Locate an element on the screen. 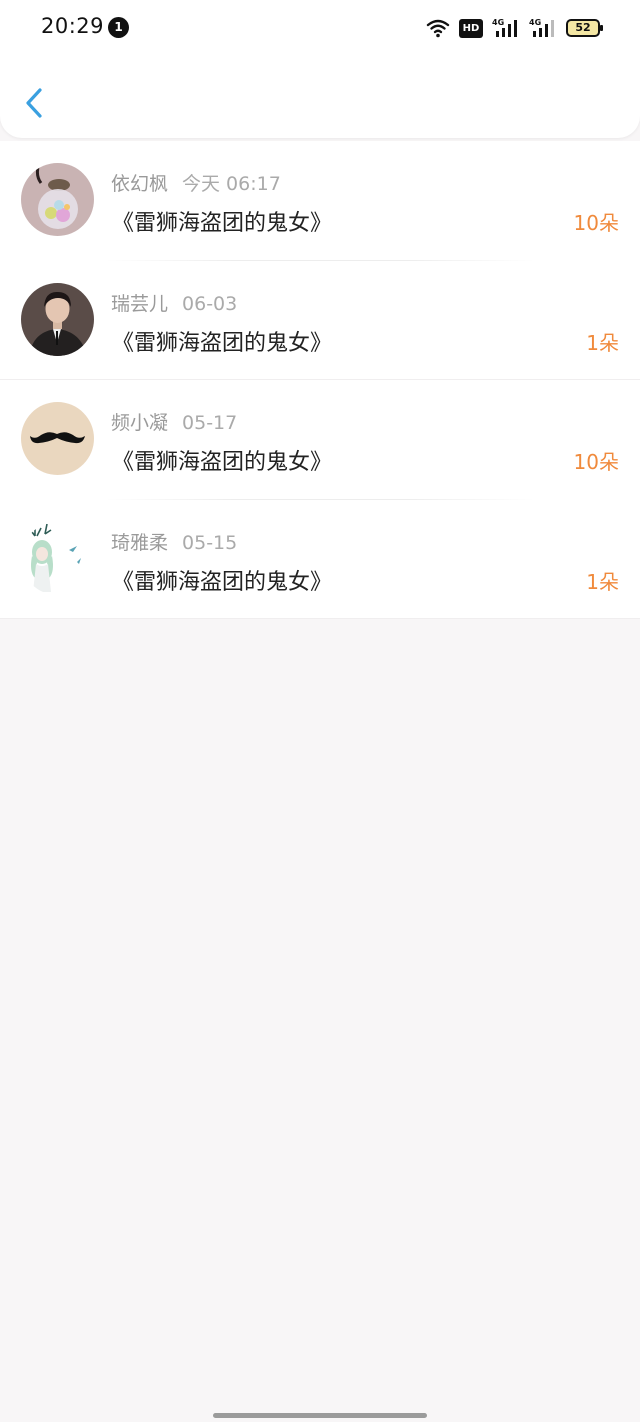  mustache-avatar-image is located at coordinates (57, 438).